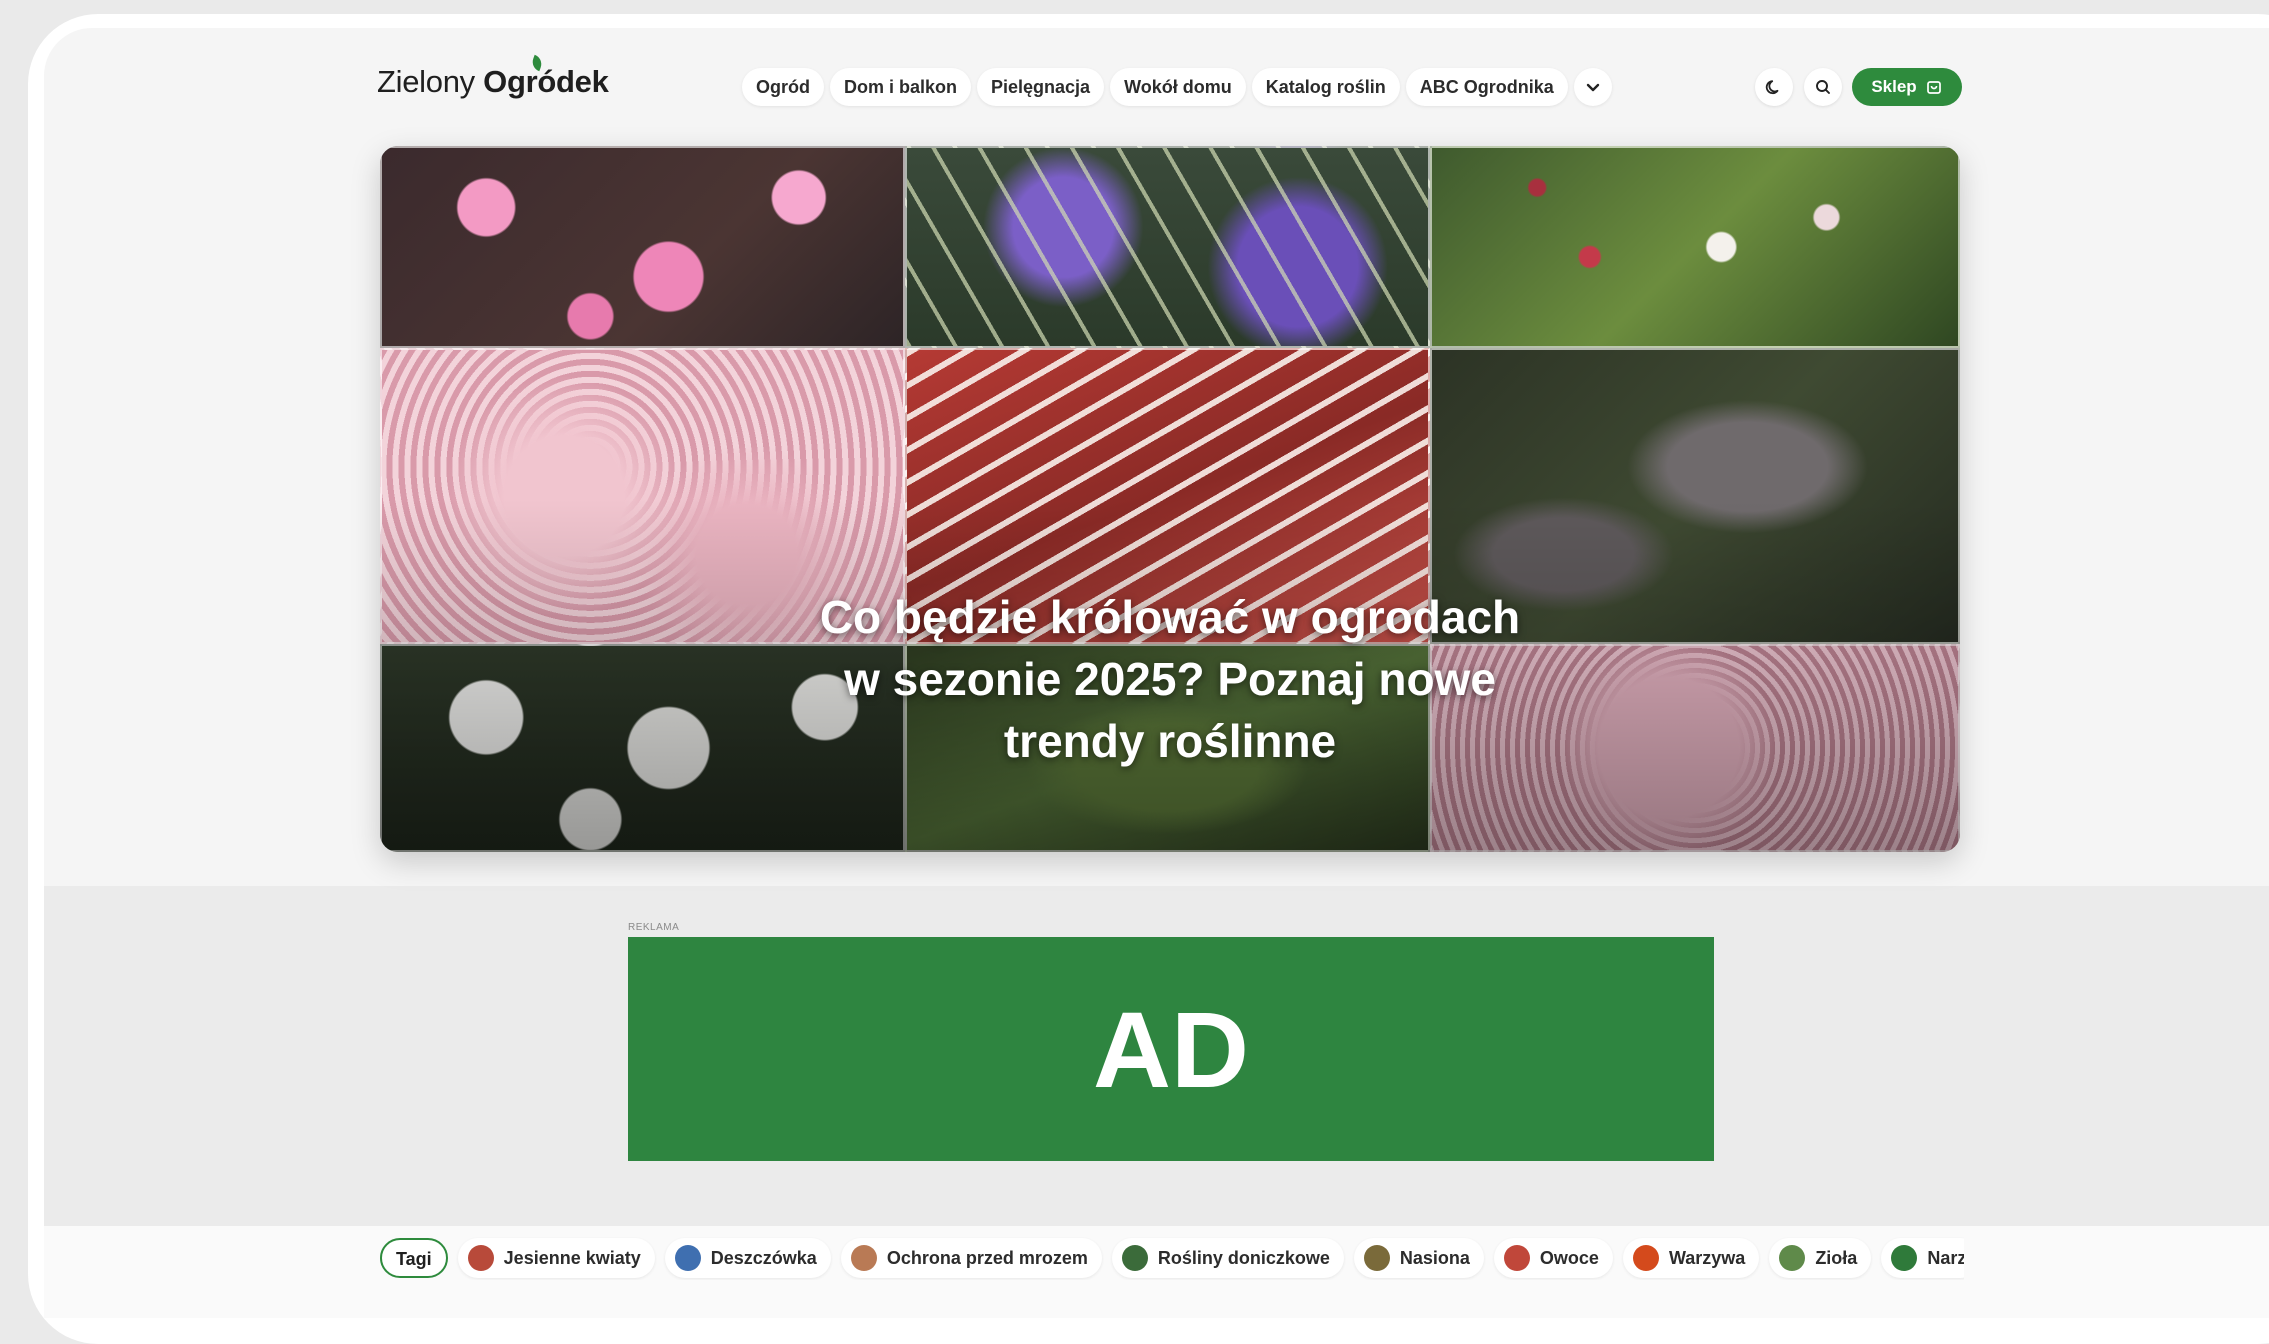 The width and height of the screenshot is (2269, 1344). Describe the element at coordinates (987, 1257) in the screenshot. I see `tag-label: Ochrona przed mrozem` at that location.